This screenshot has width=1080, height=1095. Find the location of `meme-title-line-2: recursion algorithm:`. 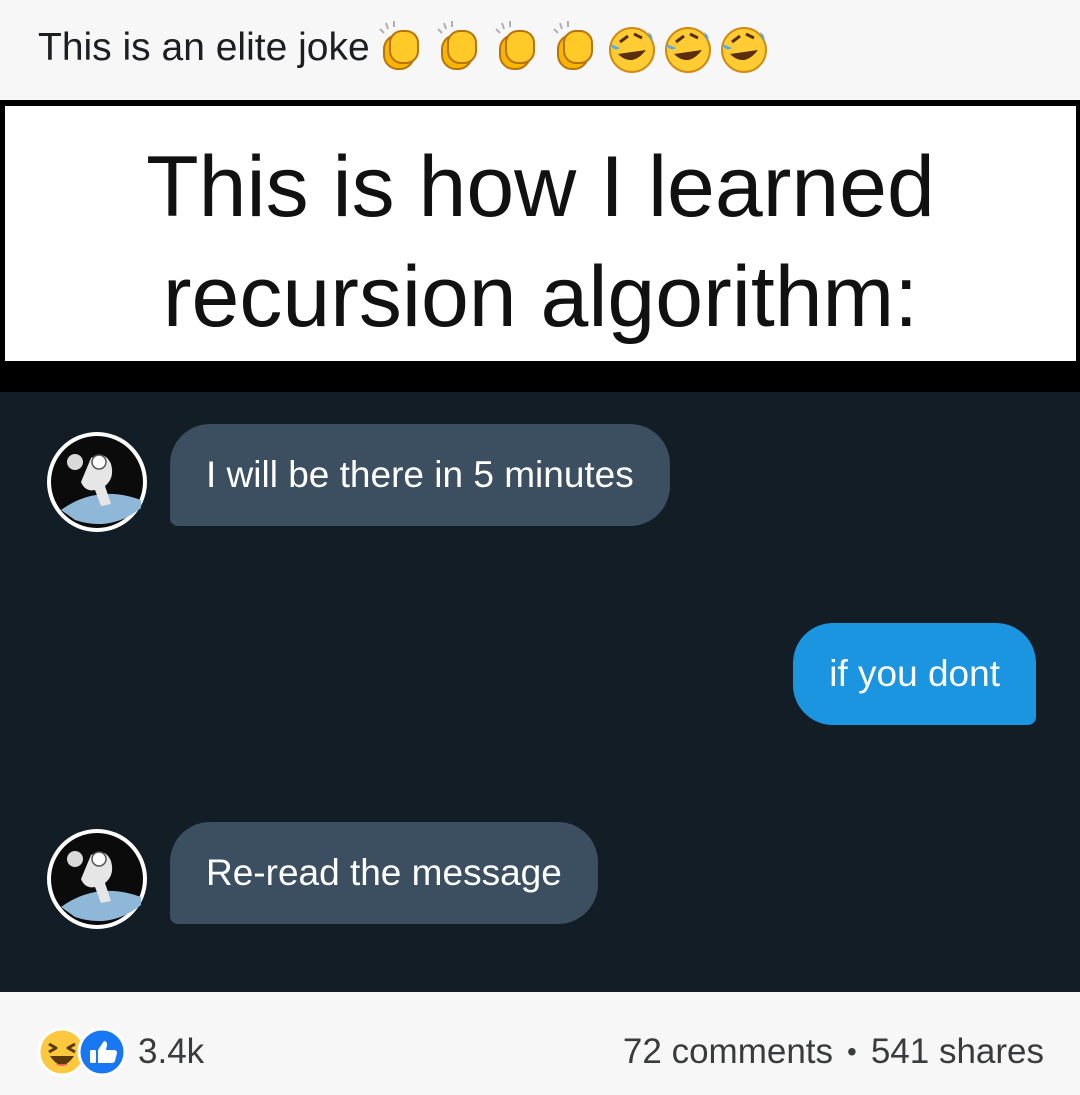

meme-title-line-2: recursion algorithm: is located at coordinates (540, 297).